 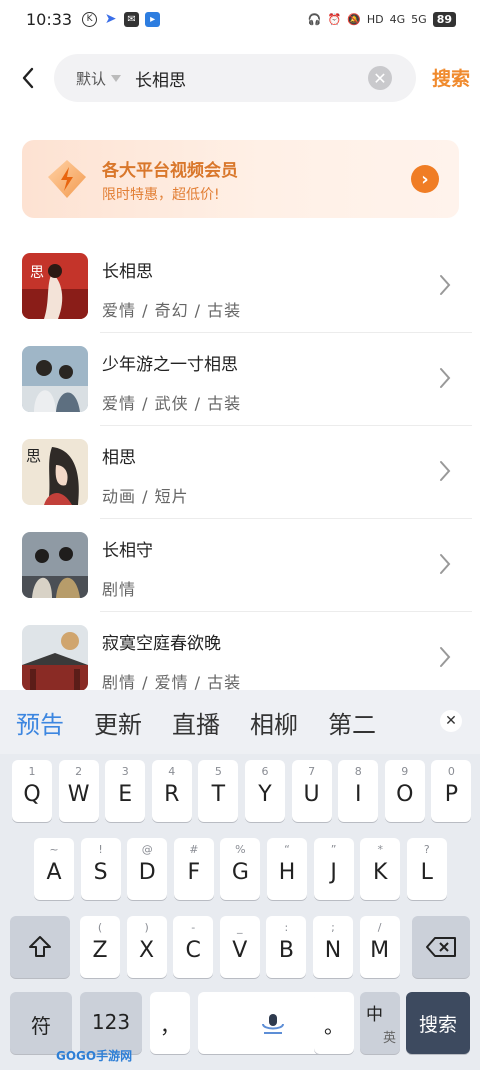 I want to click on mail-icon: ✉, so click(x=132, y=19).